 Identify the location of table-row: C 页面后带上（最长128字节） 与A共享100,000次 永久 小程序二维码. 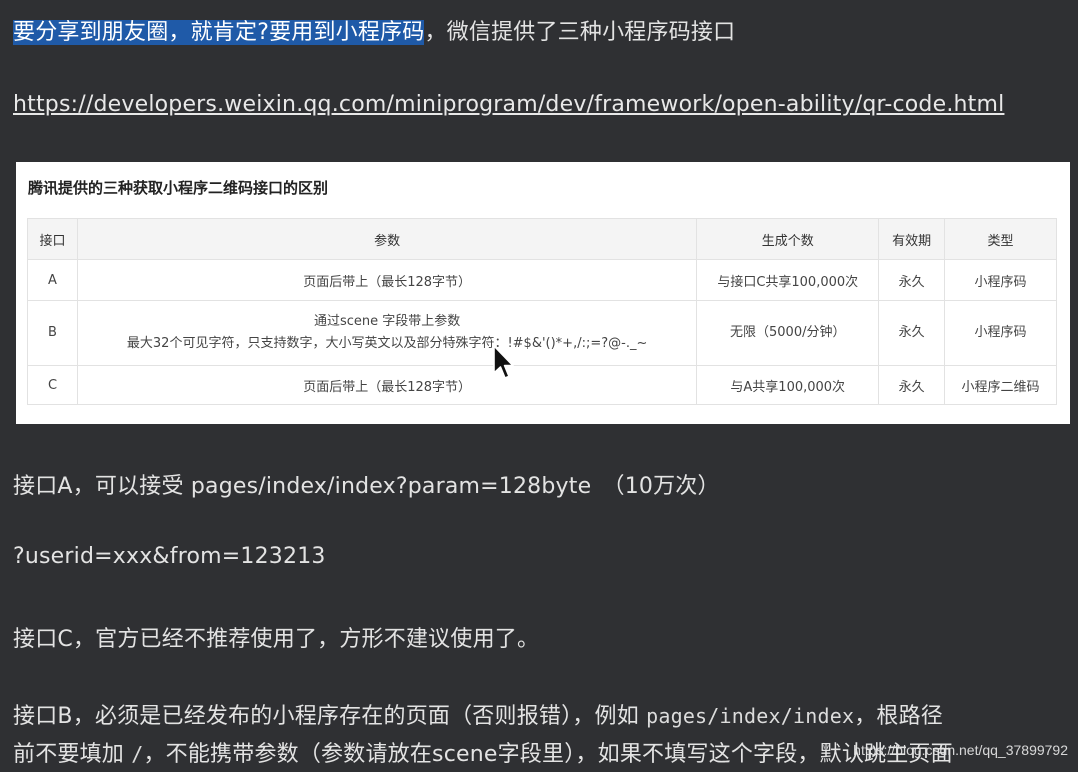
(542, 385).